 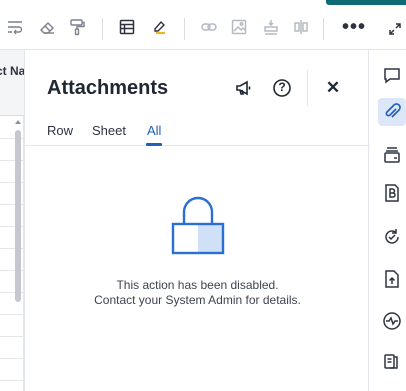 What do you see at coordinates (154, 144) in the screenshot?
I see `active-tab-indicator` at bounding box center [154, 144].